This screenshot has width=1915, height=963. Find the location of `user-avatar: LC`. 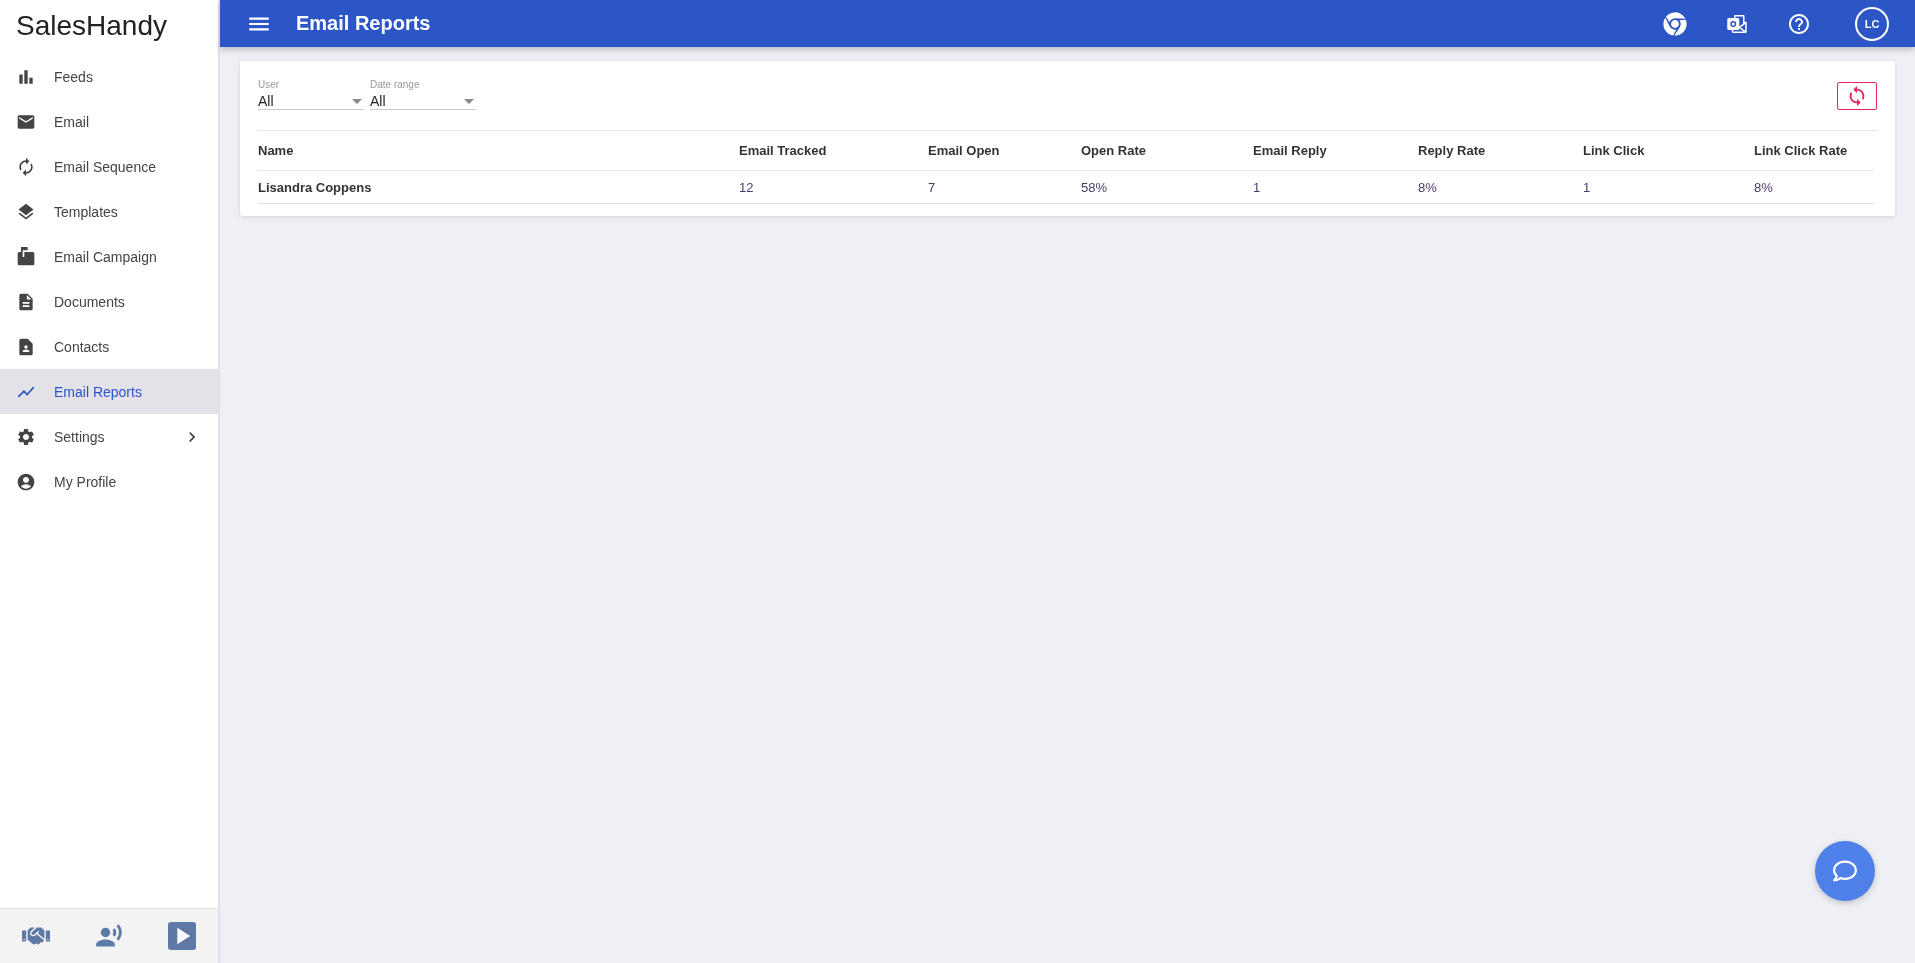

user-avatar: LC is located at coordinates (1872, 23).